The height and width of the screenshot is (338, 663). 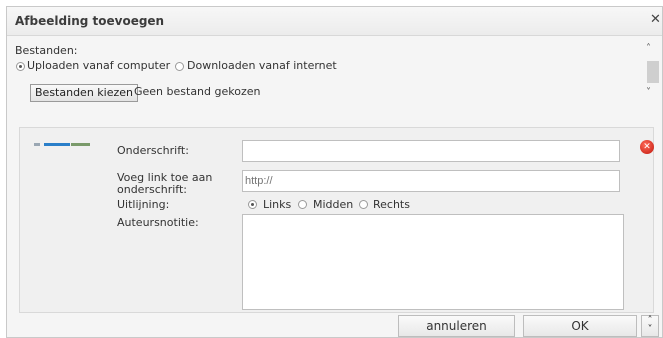 I want to click on no-file-chosen-text: Geen bestand gekozen, so click(x=197, y=91).